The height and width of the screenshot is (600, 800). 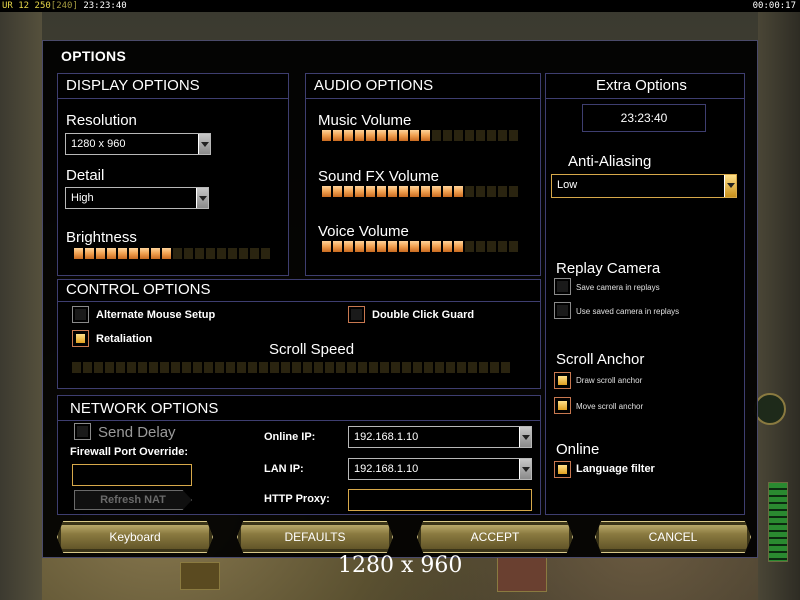 I want to click on save-camera-checkbox, so click(x=562, y=286).